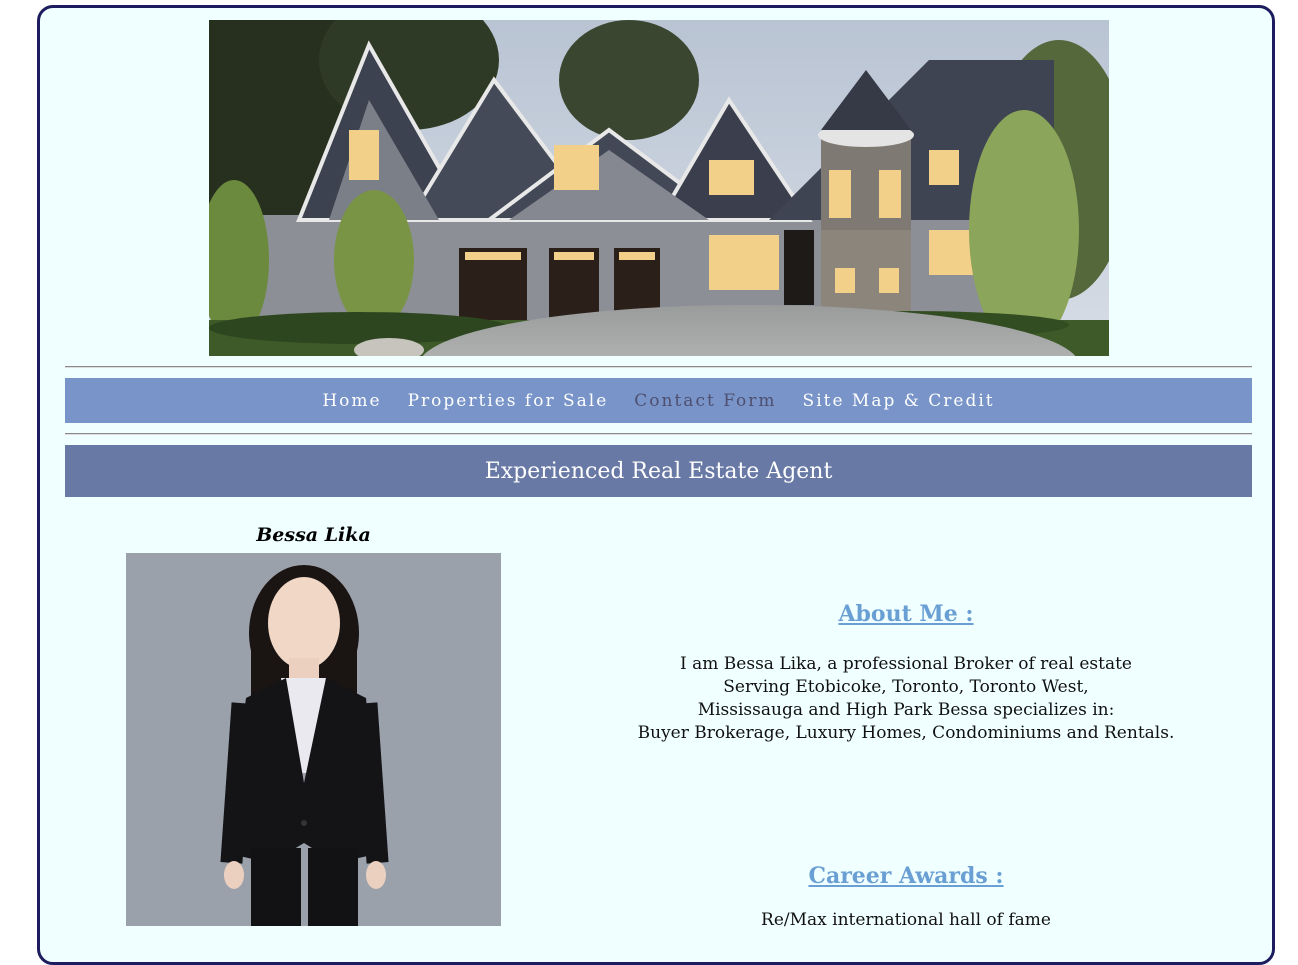 The height and width of the screenshot is (965, 1298). Describe the element at coordinates (508, 401) in the screenshot. I see `nav-properties-link: Properties for Sale` at that location.